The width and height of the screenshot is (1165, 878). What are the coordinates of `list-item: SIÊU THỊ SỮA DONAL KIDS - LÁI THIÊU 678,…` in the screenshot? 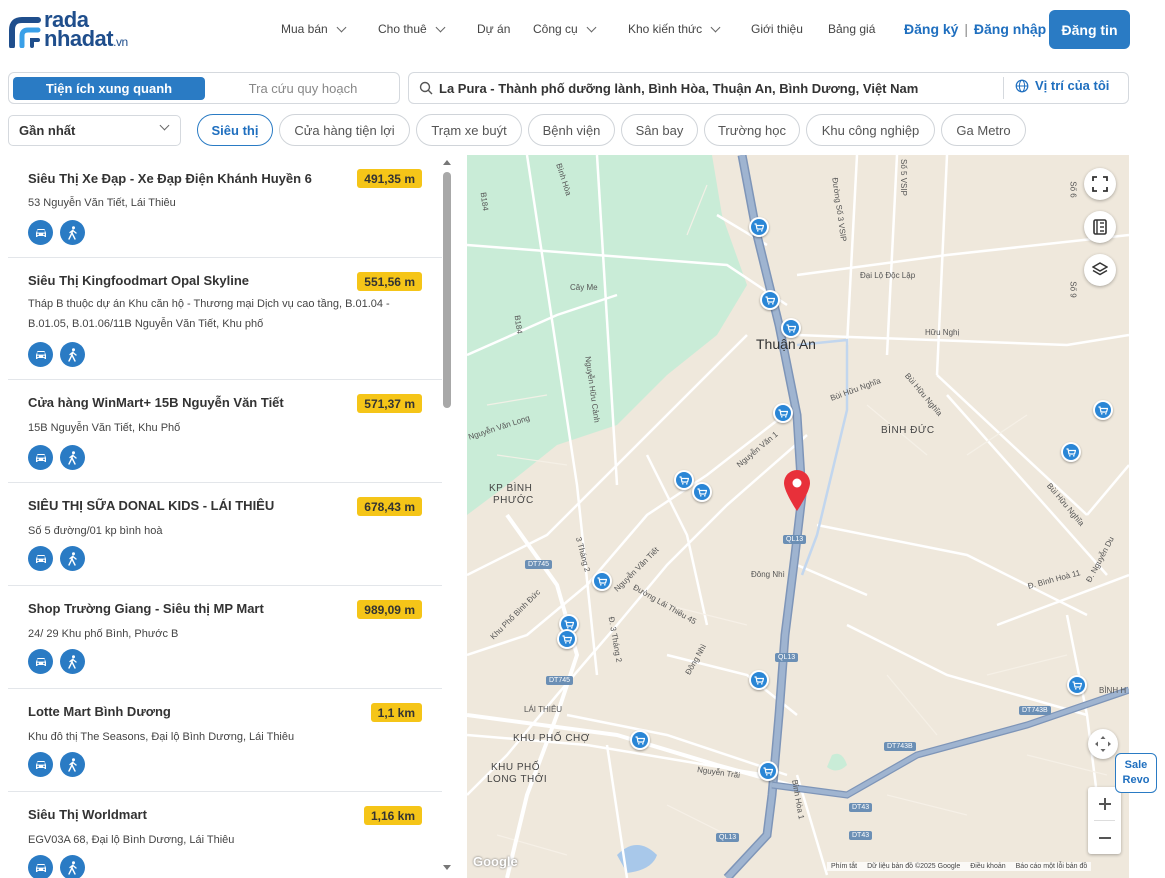 It's located at (225, 534).